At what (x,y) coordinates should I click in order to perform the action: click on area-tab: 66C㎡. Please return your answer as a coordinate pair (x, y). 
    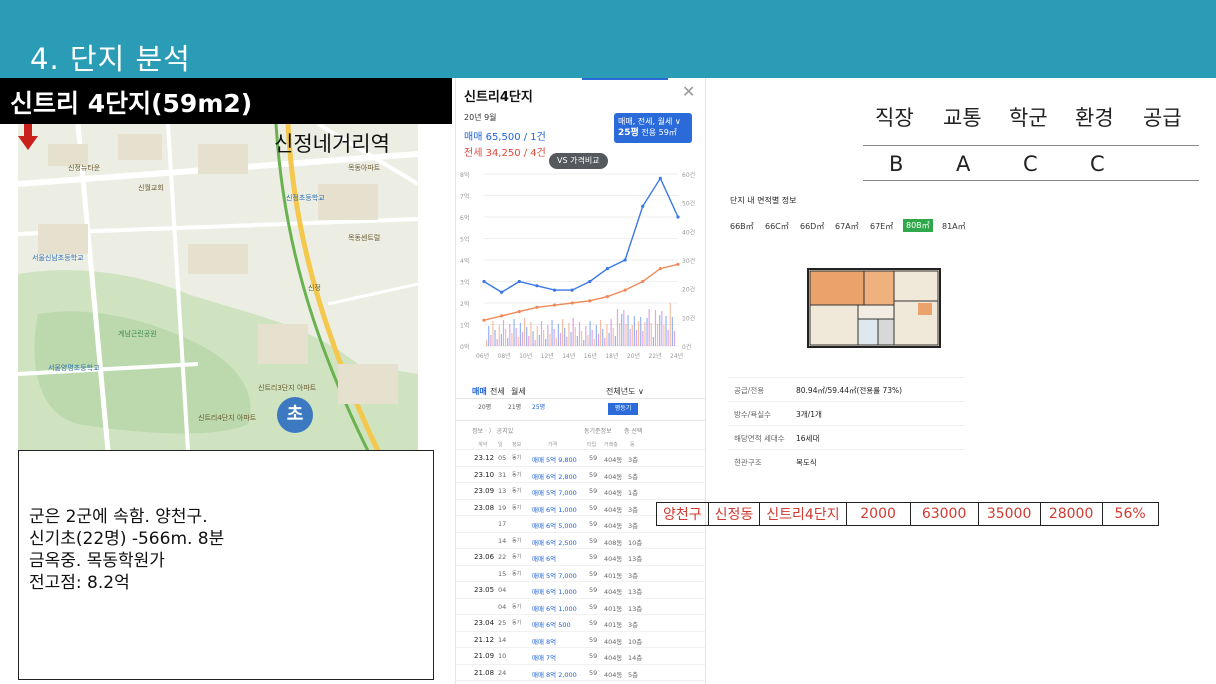
    Looking at the image, I should click on (777, 226).